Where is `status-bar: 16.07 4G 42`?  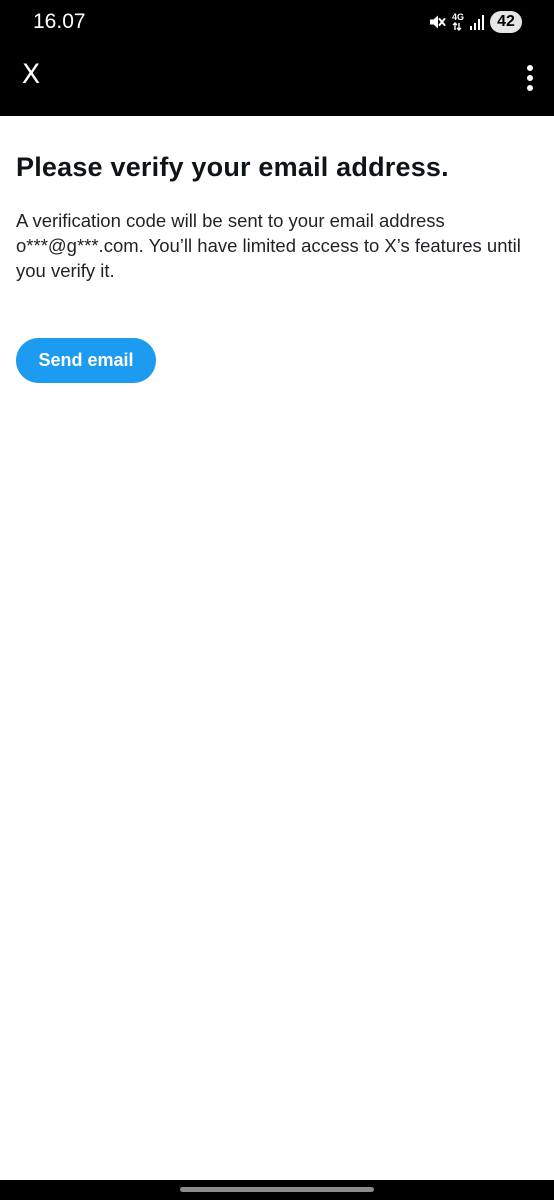
status-bar: 16.07 4G 42 is located at coordinates (277, 22).